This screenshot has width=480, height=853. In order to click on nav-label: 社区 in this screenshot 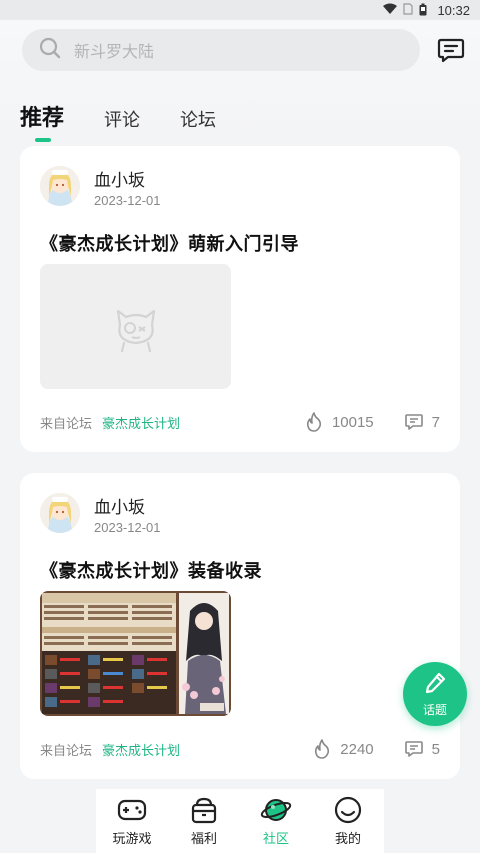, I will do `click(275, 839)`.